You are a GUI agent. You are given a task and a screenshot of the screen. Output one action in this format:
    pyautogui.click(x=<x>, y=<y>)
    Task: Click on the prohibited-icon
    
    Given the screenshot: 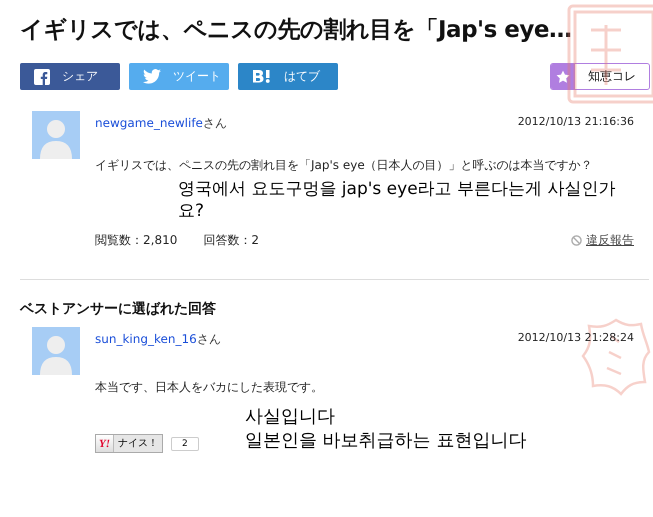 What is the action you would take?
    pyautogui.click(x=576, y=240)
    